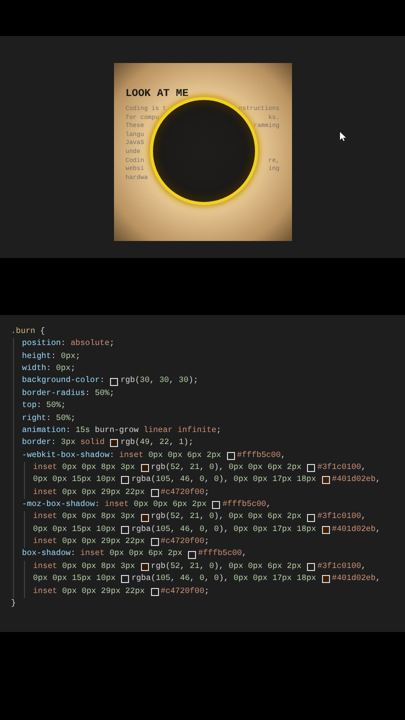  I want to click on code-text: rgb(49, 22, 1);, so click(157, 443).